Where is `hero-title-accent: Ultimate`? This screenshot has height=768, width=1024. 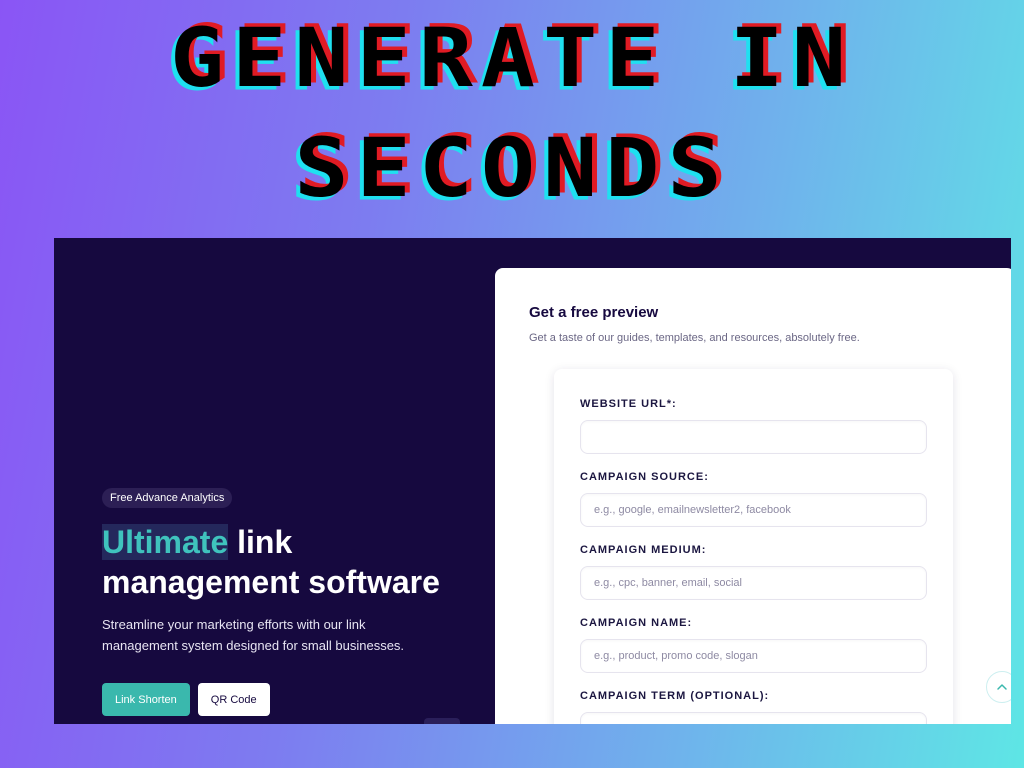
hero-title-accent: Ultimate is located at coordinates (165, 542).